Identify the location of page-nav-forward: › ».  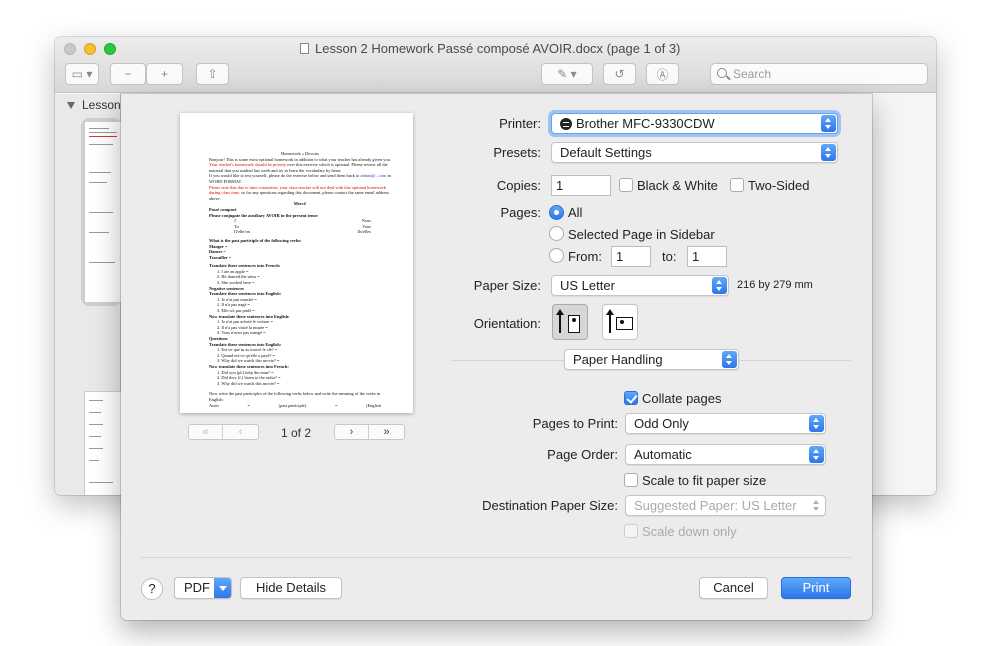
(369, 432).